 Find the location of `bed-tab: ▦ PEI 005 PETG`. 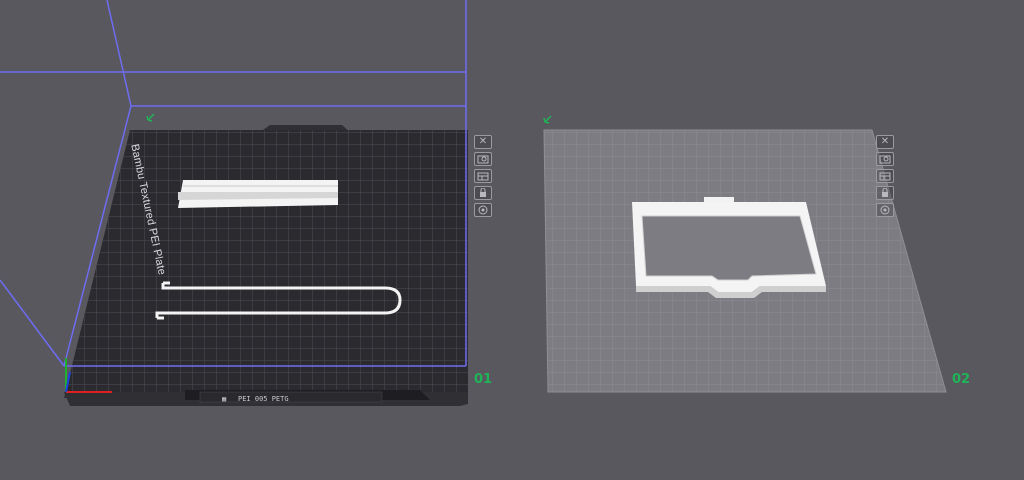

bed-tab: ▦ PEI 005 PETG is located at coordinates (298, 399).